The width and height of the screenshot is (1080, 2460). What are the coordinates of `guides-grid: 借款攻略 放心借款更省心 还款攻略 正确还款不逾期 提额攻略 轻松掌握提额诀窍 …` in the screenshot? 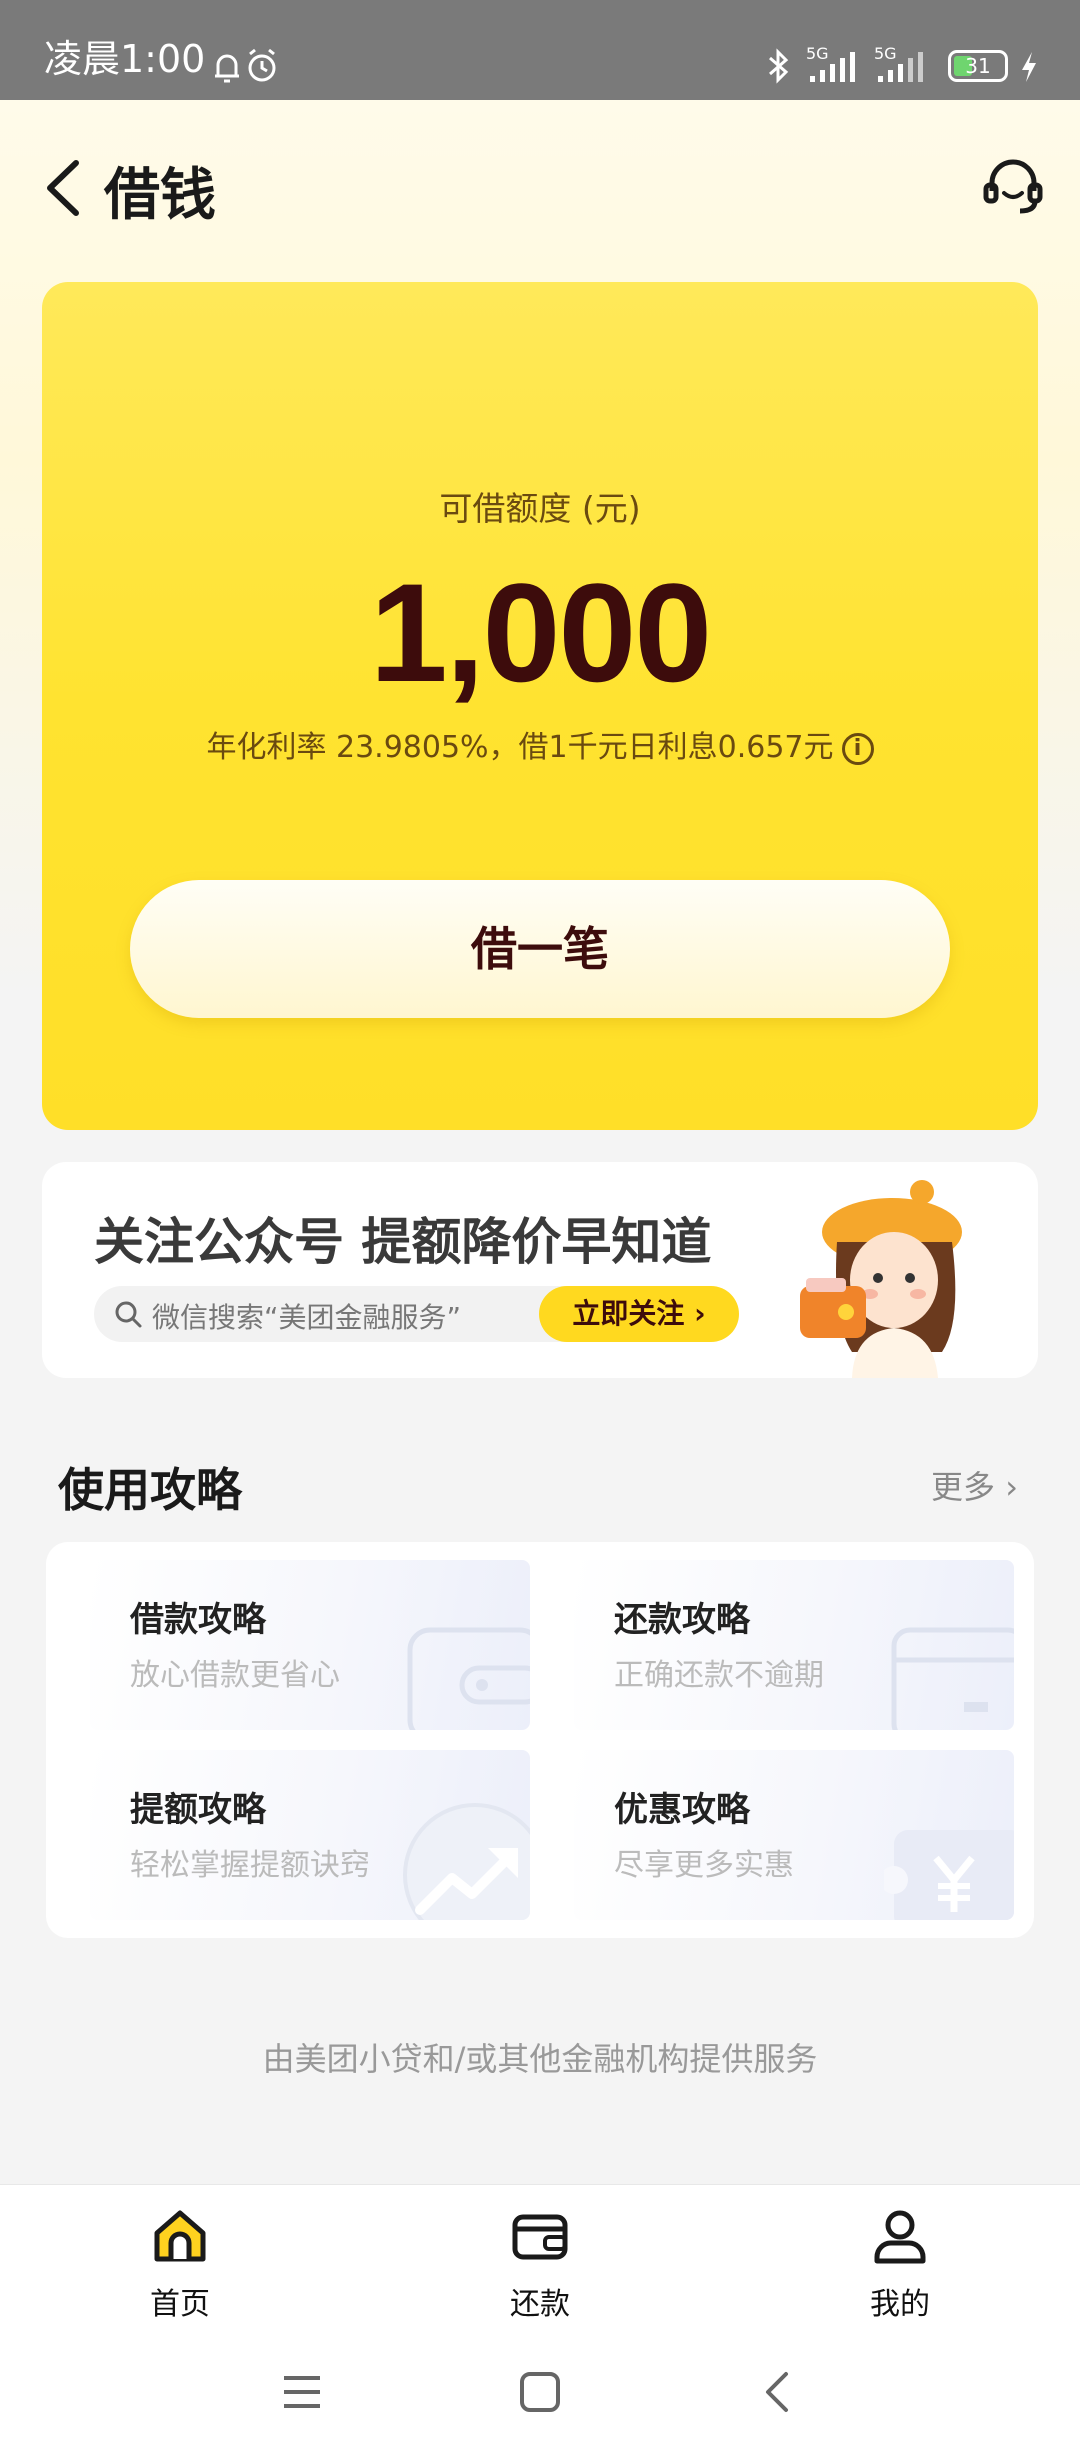 It's located at (540, 1740).